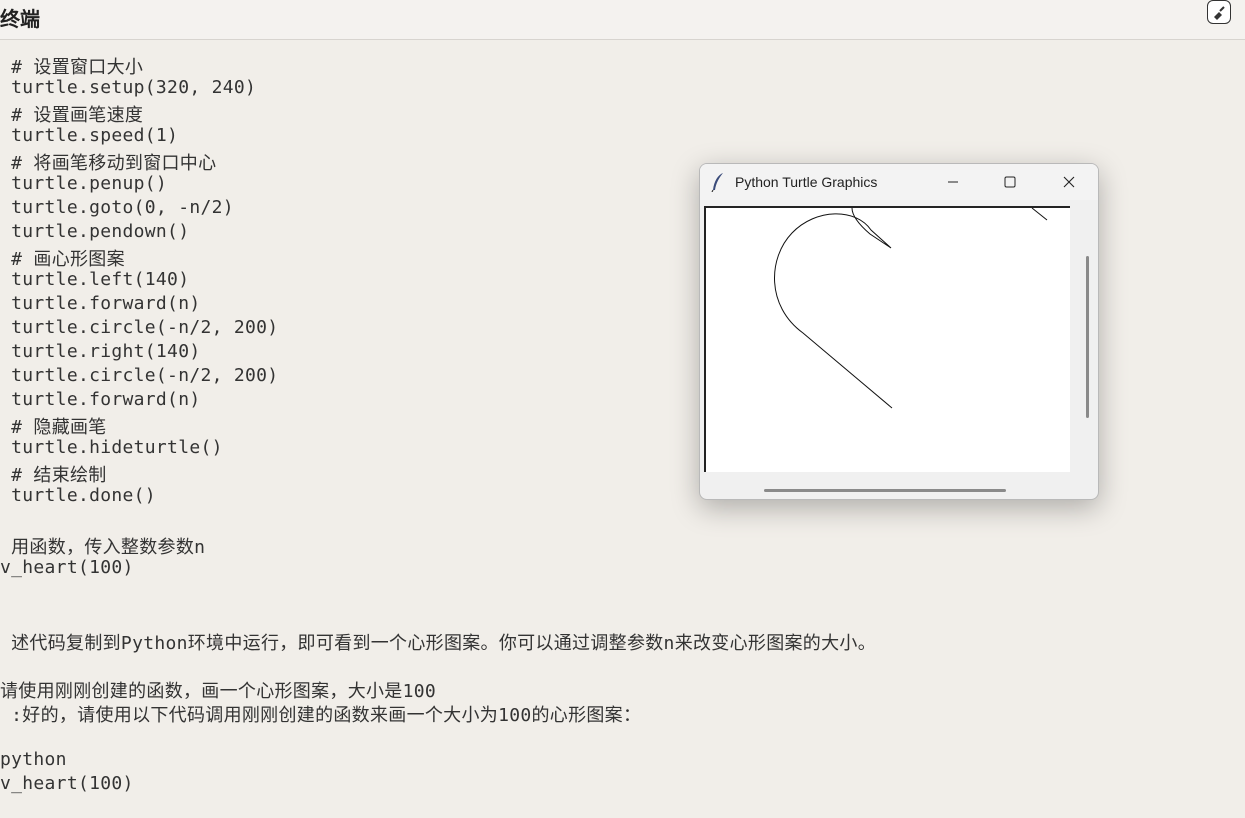 The height and width of the screenshot is (818, 1245). What do you see at coordinates (62, 259) in the screenshot?
I see `output-line: # 画心形图案` at bounding box center [62, 259].